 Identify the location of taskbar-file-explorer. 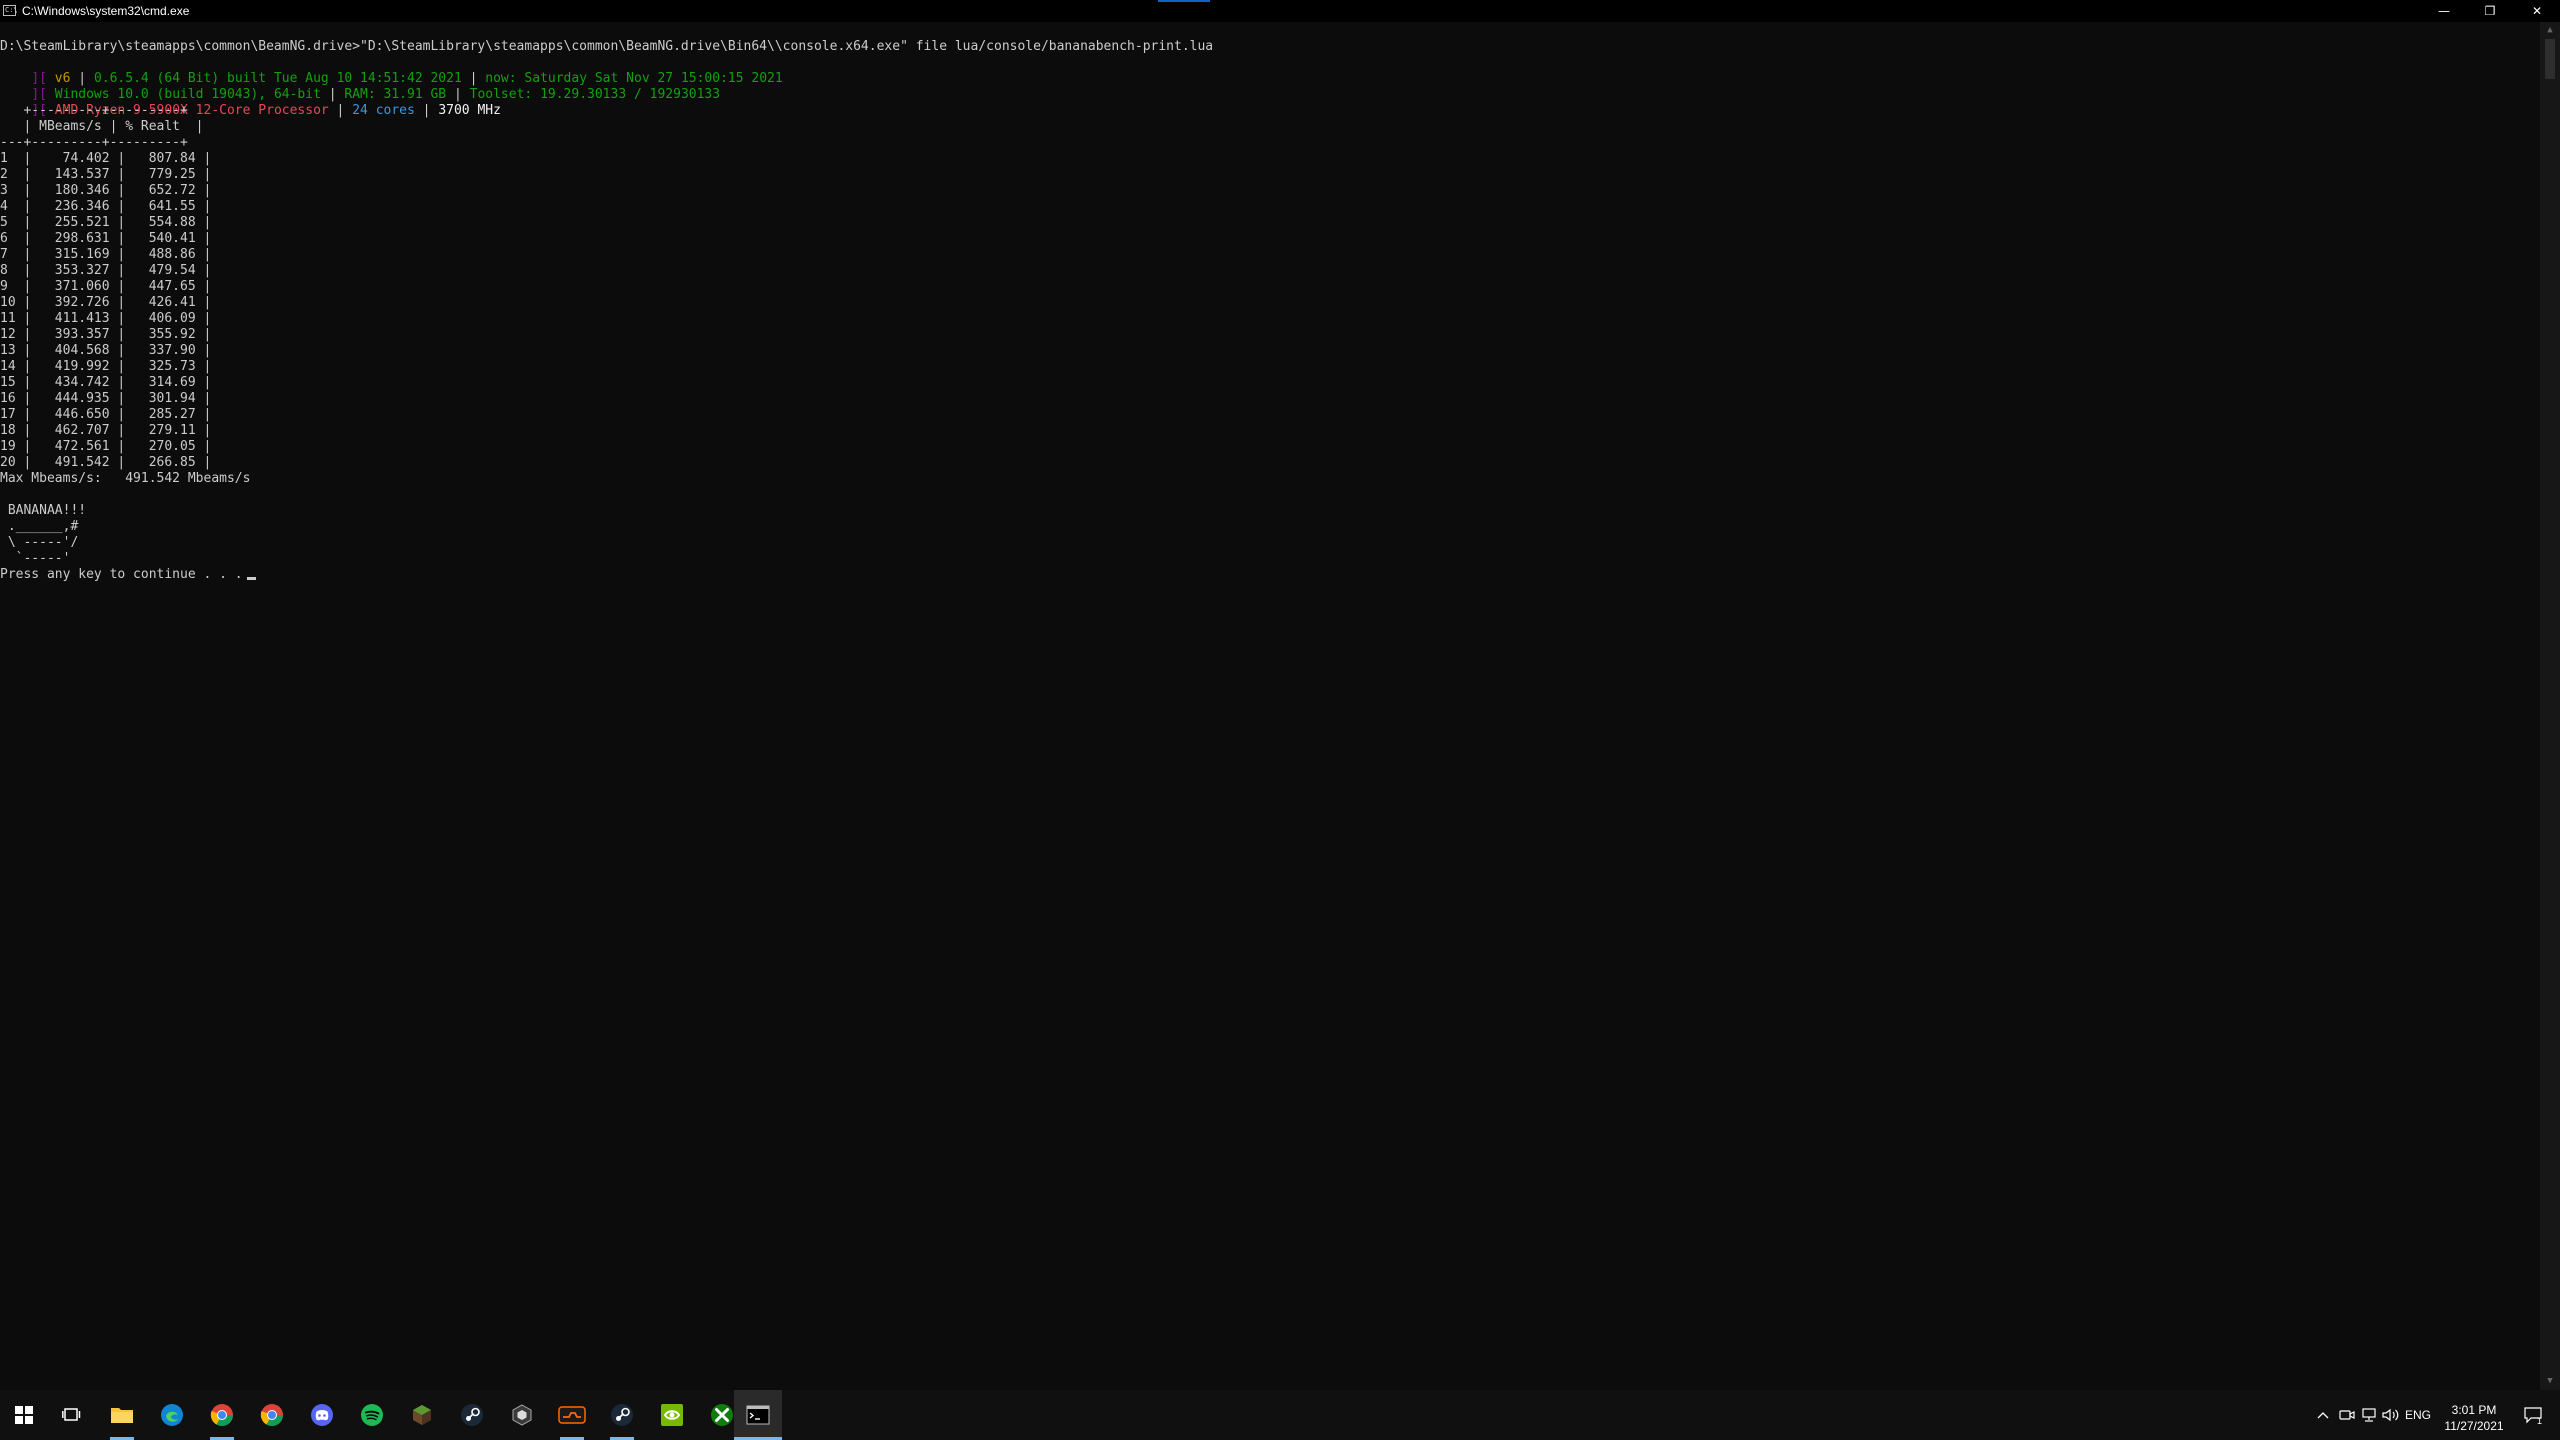
(122, 1415).